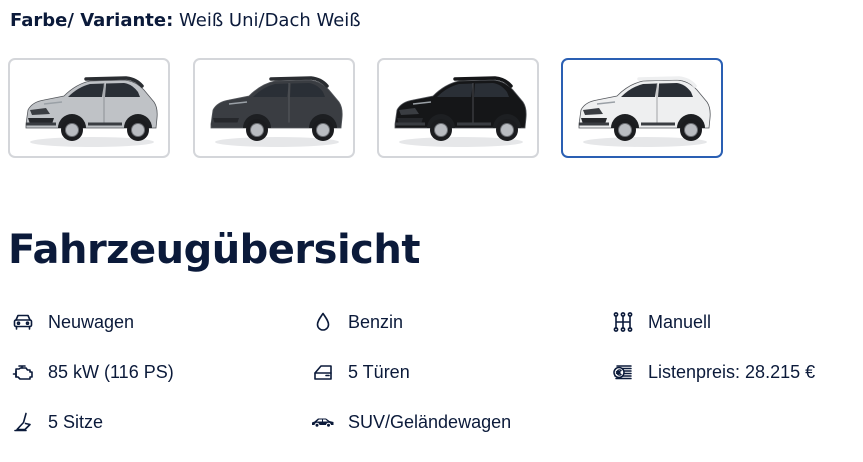 Image resolution: width=863 pixels, height=462 pixels. Describe the element at coordinates (323, 372) in the screenshot. I see `car-door-icon` at that location.